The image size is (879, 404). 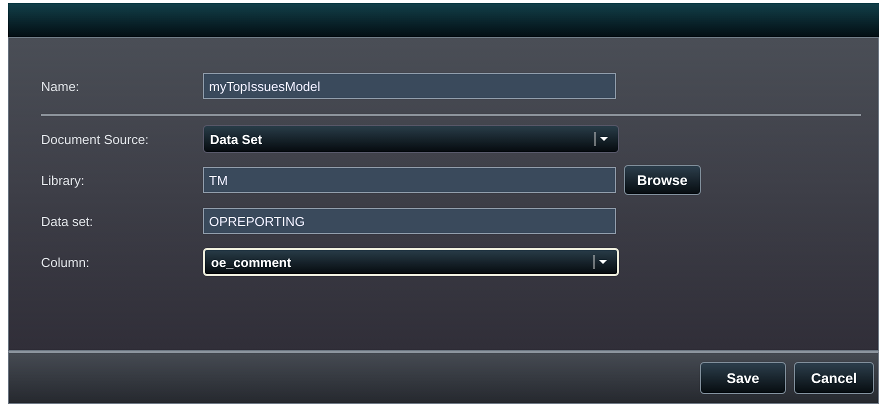 I want to click on dropdown: Data Set, so click(x=411, y=139).